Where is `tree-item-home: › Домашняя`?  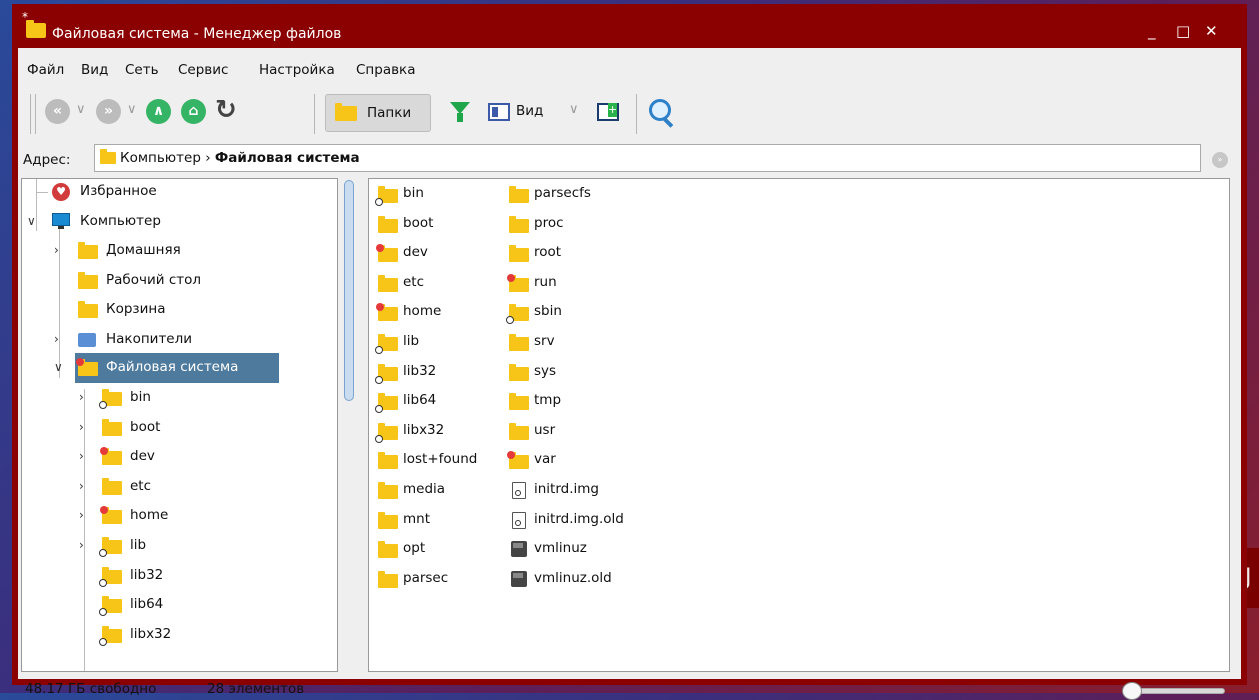
tree-item-home: › Домашняя is located at coordinates (172, 251).